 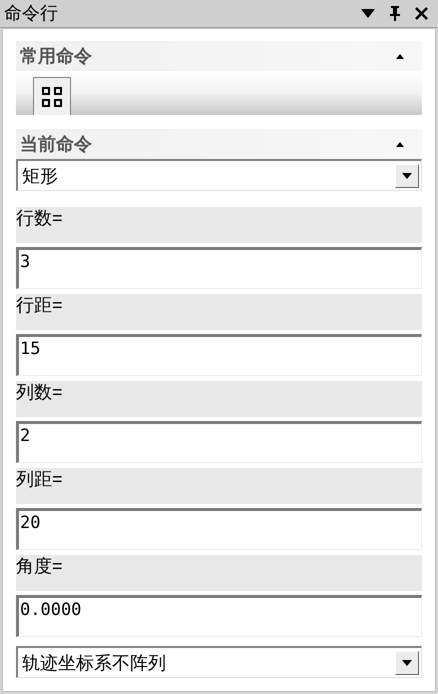 What do you see at coordinates (219, 56) in the screenshot?
I see `section-header: 常用命令` at bounding box center [219, 56].